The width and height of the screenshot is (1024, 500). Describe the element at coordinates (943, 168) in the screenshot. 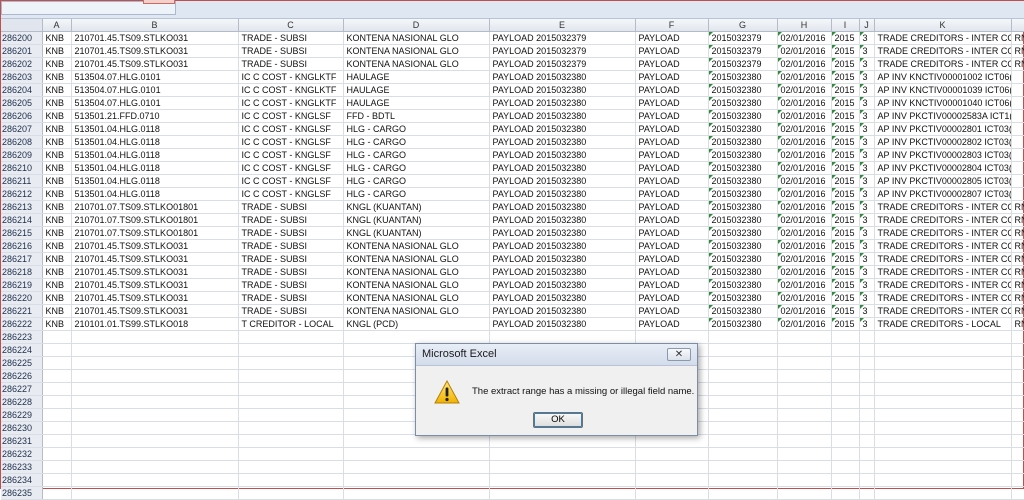

I see `cell: AP INV PKCTIV00002804 ICT03(RN` at that location.